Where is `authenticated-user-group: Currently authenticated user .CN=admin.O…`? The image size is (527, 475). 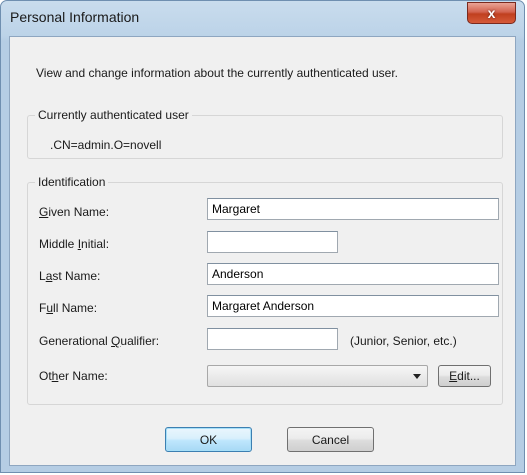
authenticated-user-group: Currently authenticated user .CN=admin.O… is located at coordinates (265, 133).